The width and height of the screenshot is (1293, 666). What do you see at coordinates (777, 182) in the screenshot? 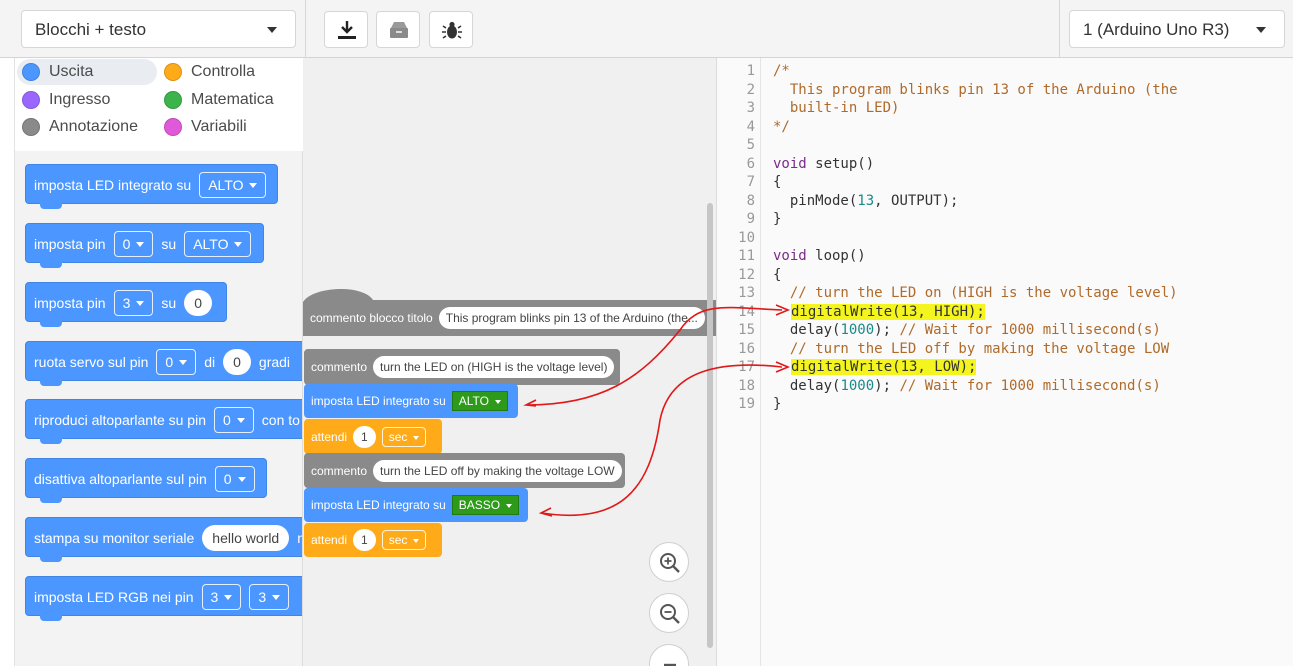
I see `code-line: {` at bounding box center [777, 182].